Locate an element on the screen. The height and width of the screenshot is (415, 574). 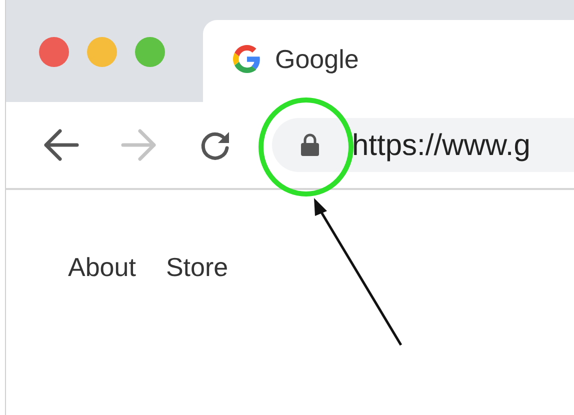
address-bar: https://www.g is located at coordinates (423, 145).